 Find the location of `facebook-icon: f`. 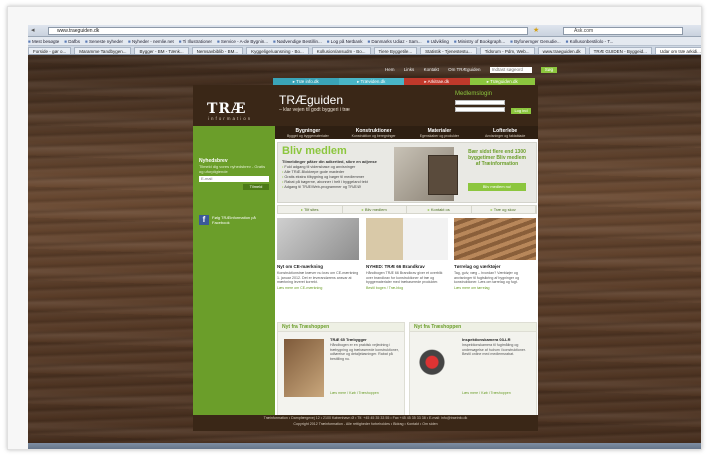

facebook-icon: f is located at coordinates (204, 220).